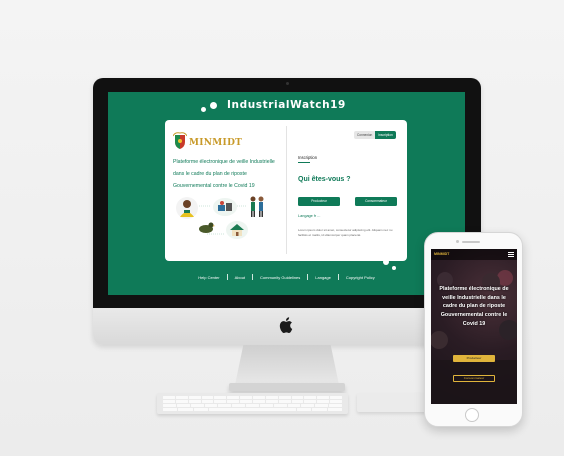 The height and width of the screenshot is (456, 564). Describe the element at coordinates (286, 190) in the screenshot. I see `card-divider` at that location.